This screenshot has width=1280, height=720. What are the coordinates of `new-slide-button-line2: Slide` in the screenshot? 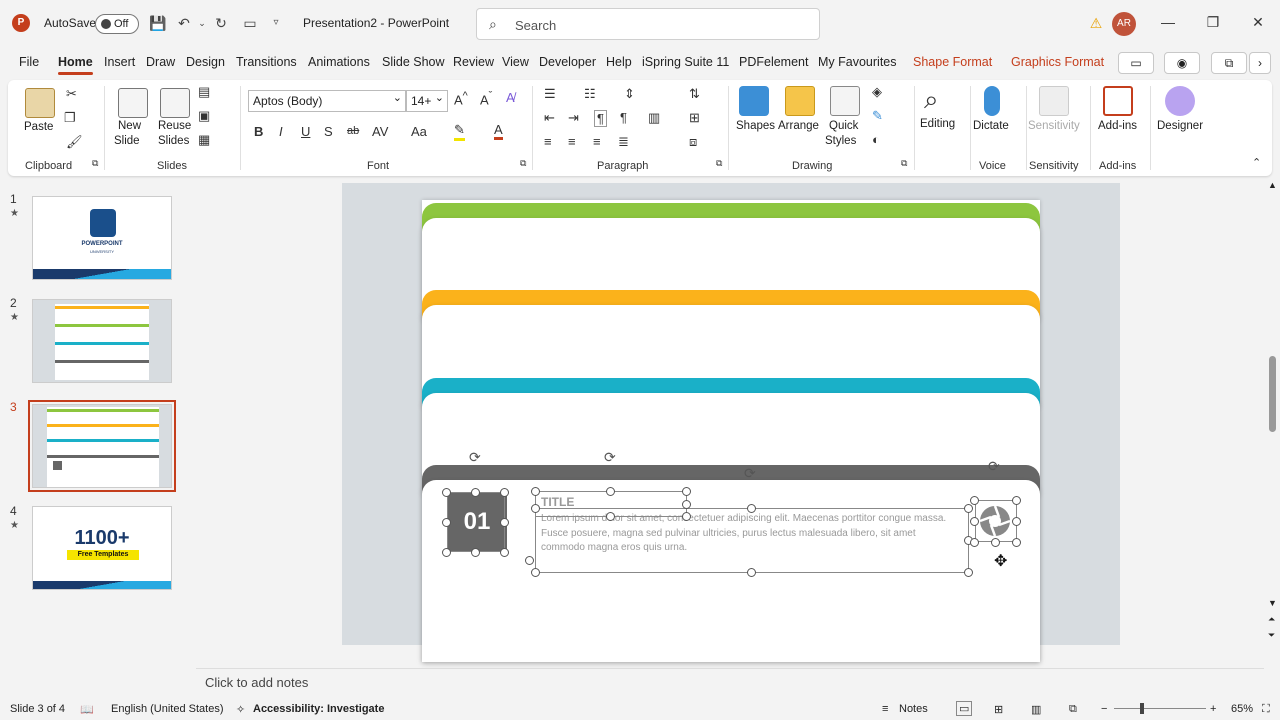 It's located at (127, 141).